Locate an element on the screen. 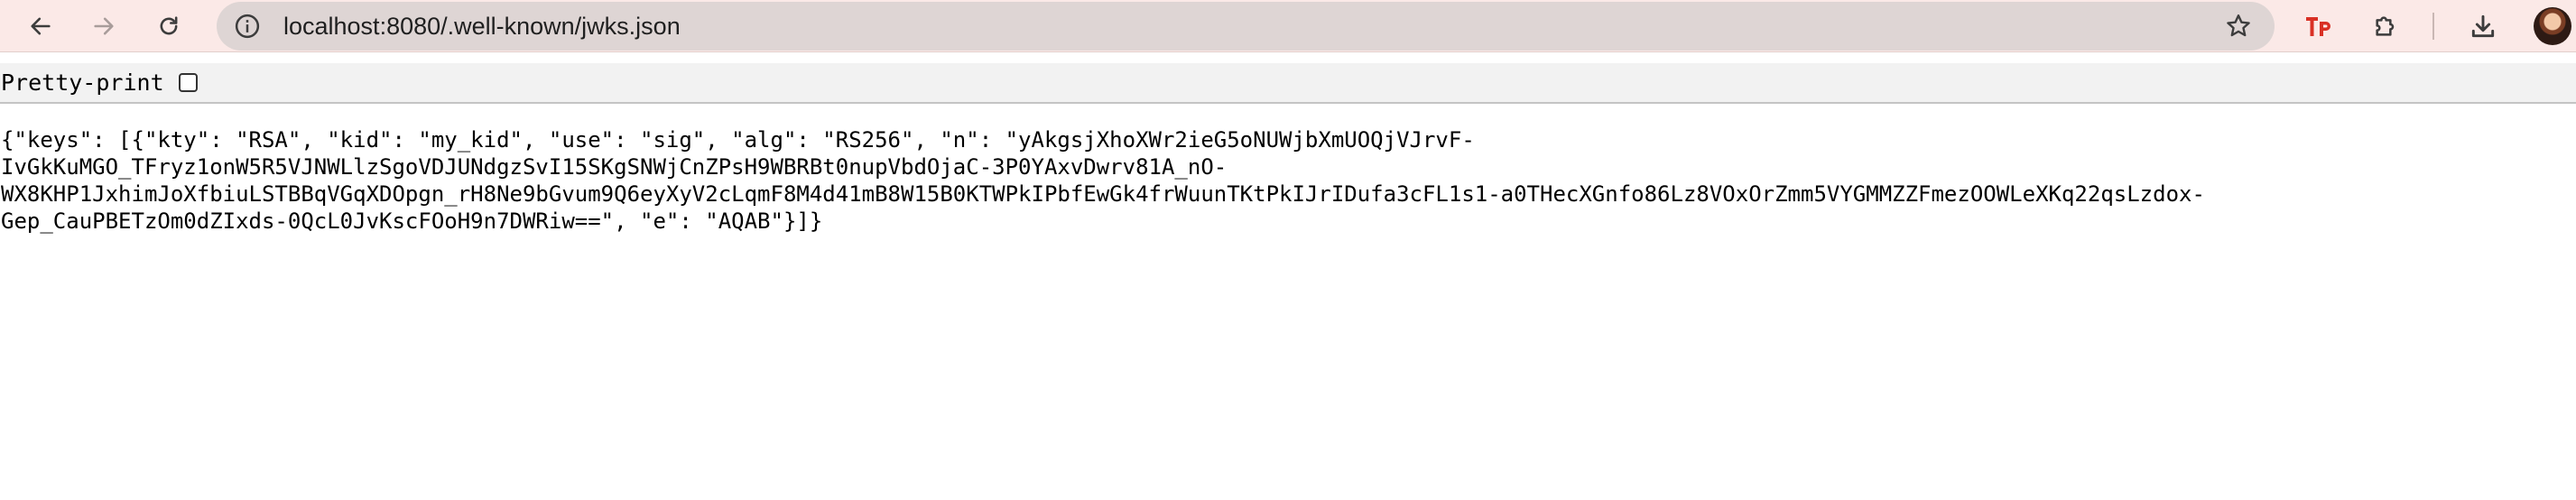 The width and height of the screenshot is (2576, 500). browser-toolbar: localhost:8080/.well-known/jwks.json is located at coordinates (1288, 26).